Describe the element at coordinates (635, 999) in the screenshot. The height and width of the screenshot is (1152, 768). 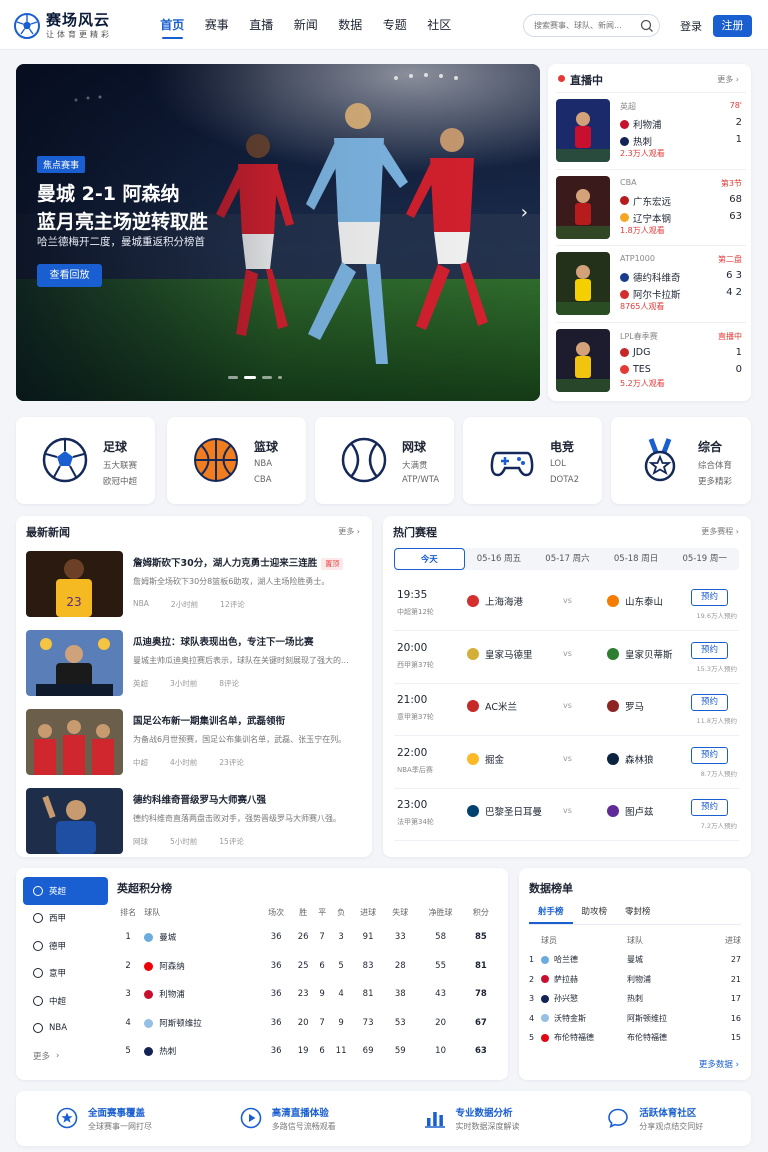
I see `ranking-row: 3 孙兴慜 热刺 17` at that location.